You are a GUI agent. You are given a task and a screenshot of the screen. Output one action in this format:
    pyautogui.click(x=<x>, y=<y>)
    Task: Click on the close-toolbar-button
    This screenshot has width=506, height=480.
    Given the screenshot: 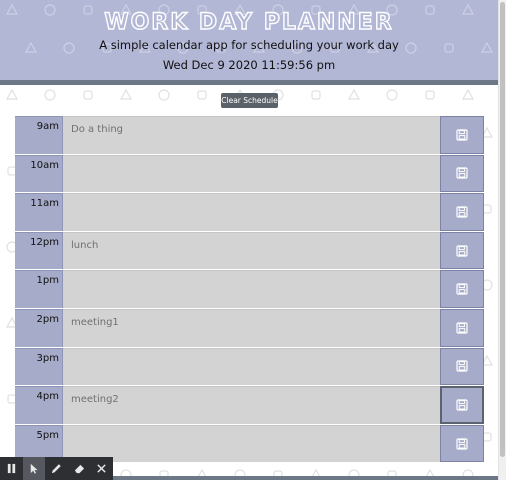 What is the action you would take?
    pyautogui.click(x=101, y=468)
    